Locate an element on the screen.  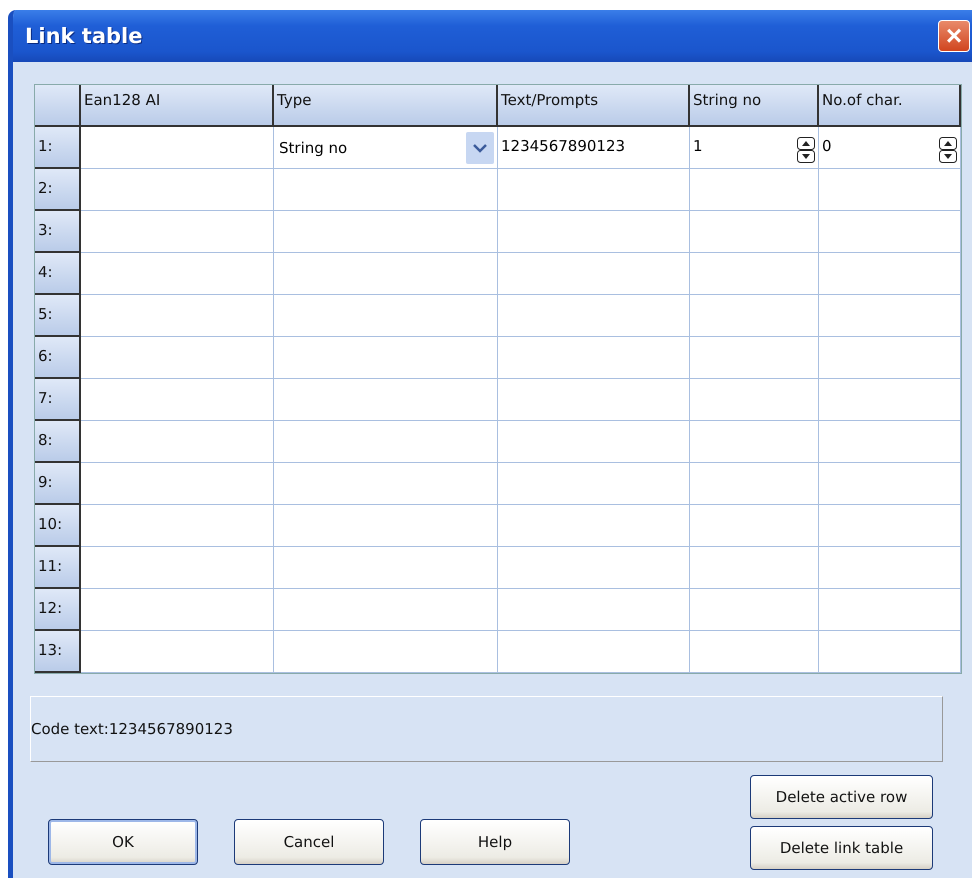
type-dropdown: String no is located at coordinates (385, 148).